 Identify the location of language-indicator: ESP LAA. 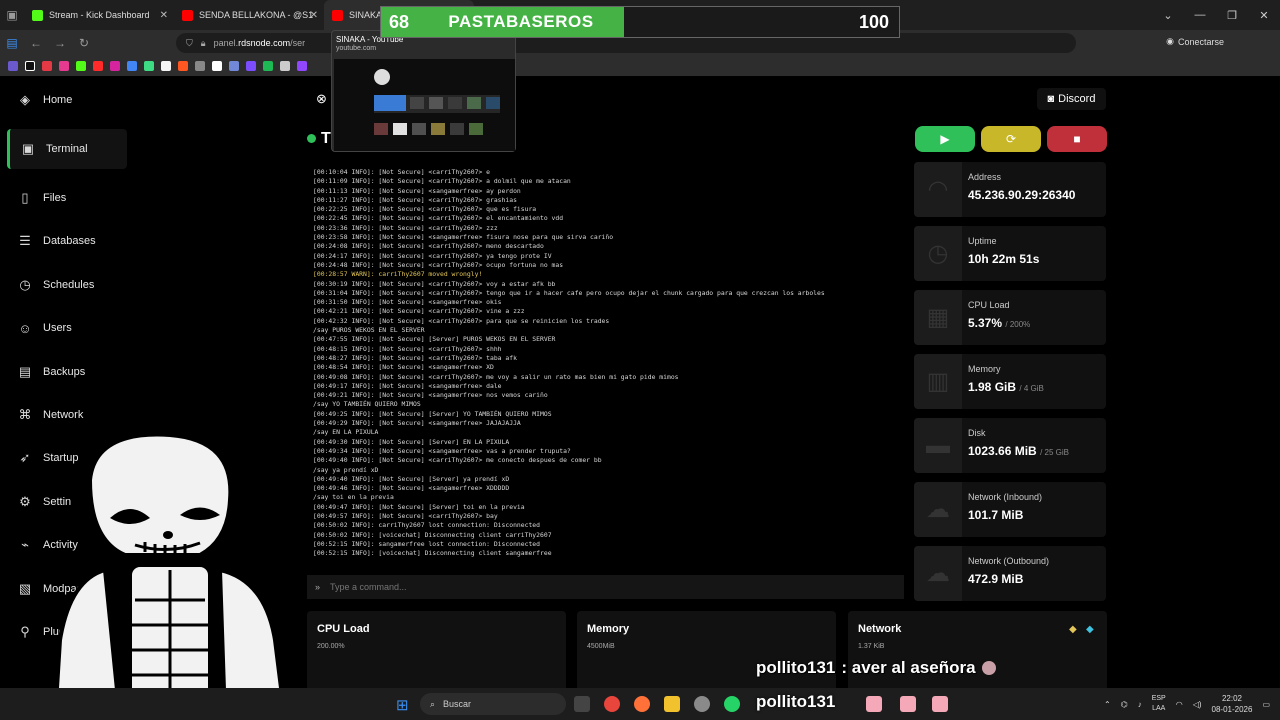
(1159, 704).